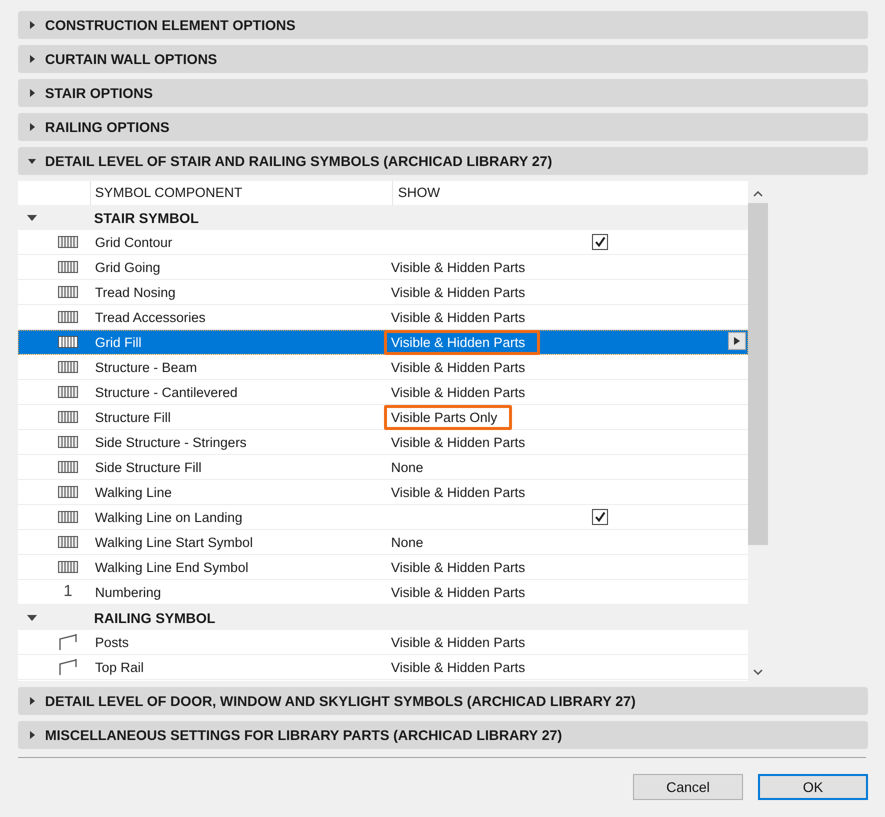 The image size is (885, 817). I want to click on section-header: STAIR OPTIONS, so click(443, 93).